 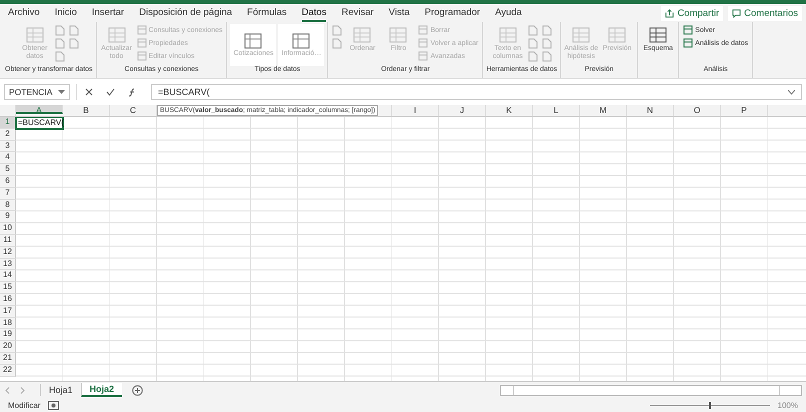 What do you see at coordinates (8, 252) in the screenshot?
I see `row-header: 12` at bounding box center [8, 252].